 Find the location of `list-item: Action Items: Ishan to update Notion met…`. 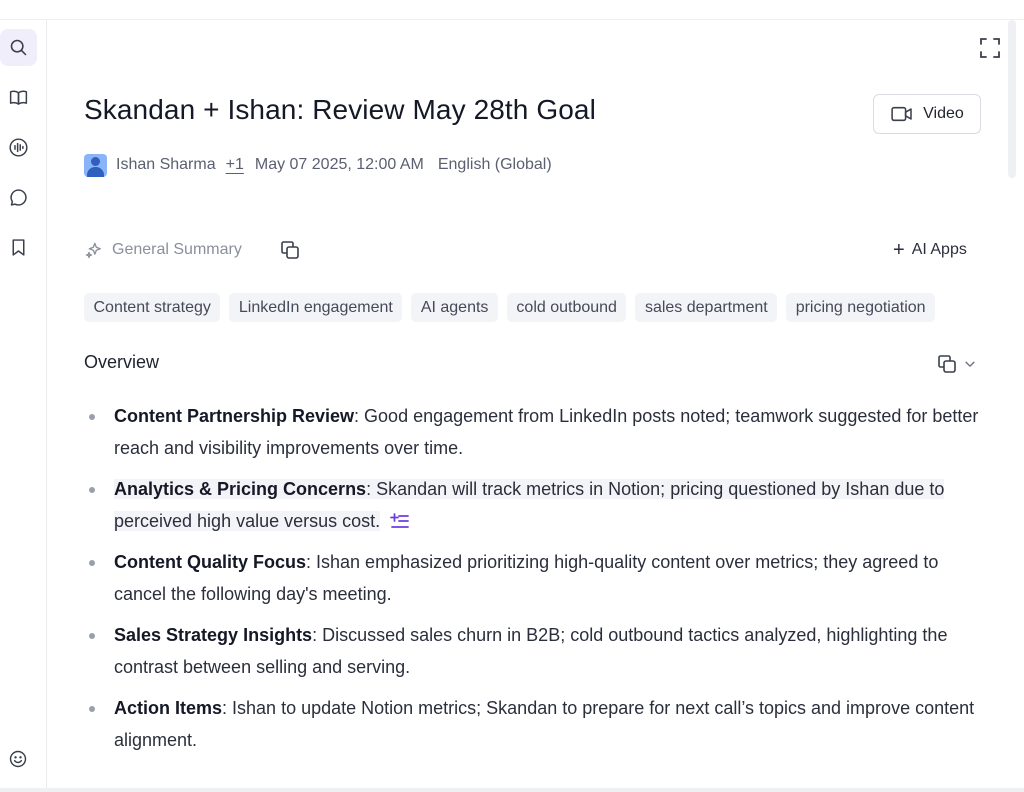

list-item: Action Items: Ishan to update Notion met… is located at coordinates (534, 724).